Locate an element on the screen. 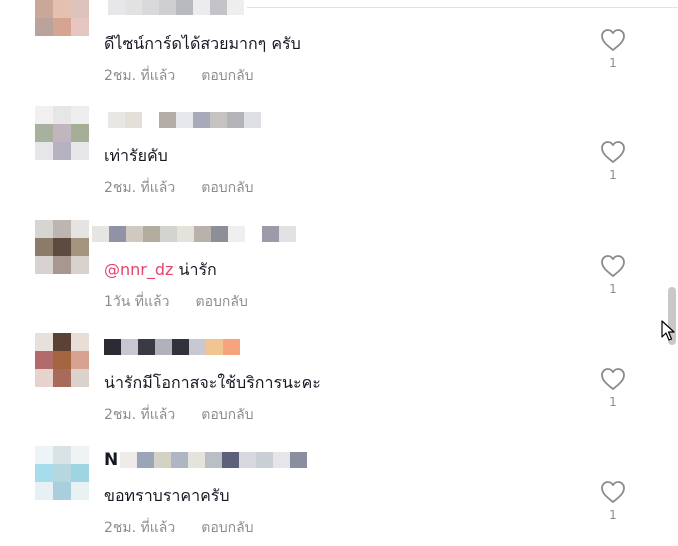 The image size is (678, 546). comment-body: น่ารักมีโอกาสจะใช้บริการนะคะ is located at coordinates (212, 382).